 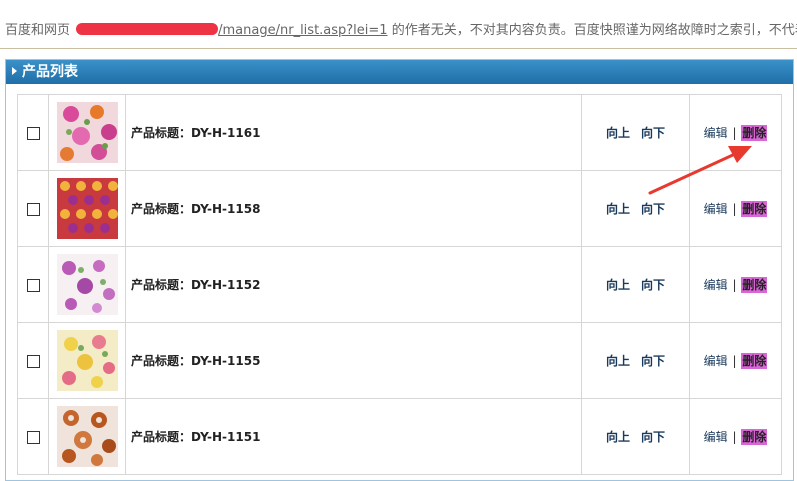 What do you see at coordinates (592, 30) in the screenshot?
I see `notice-suffix: 的作者无关，不对其内容负责。百度快照谨为网络故障时之索引，不代表被` at bounding box center [592, 30].